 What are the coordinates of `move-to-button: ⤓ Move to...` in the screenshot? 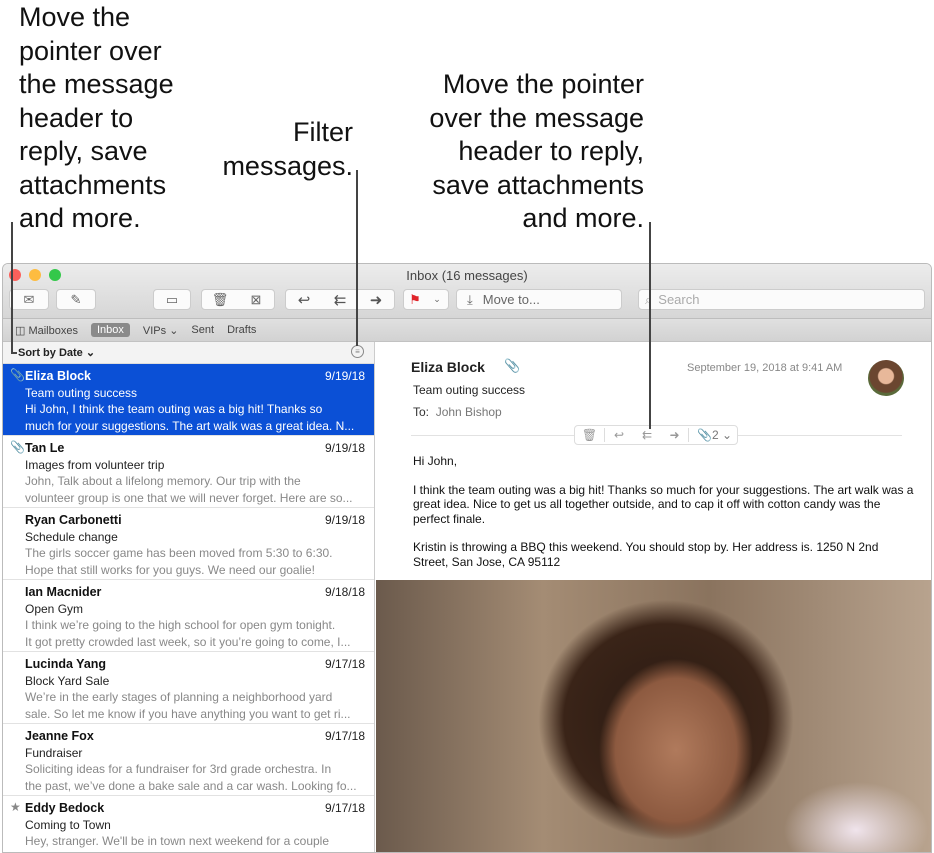 It's located at (539, 299).